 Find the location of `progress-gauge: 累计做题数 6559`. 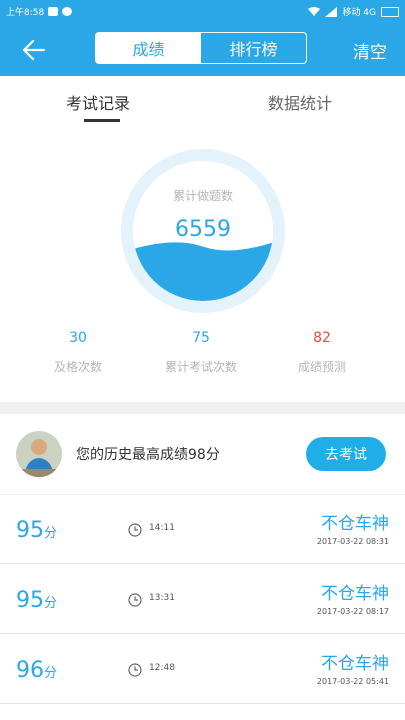

progress-gauge: 累计做题数 6559 is located at coordinates (203, 231).